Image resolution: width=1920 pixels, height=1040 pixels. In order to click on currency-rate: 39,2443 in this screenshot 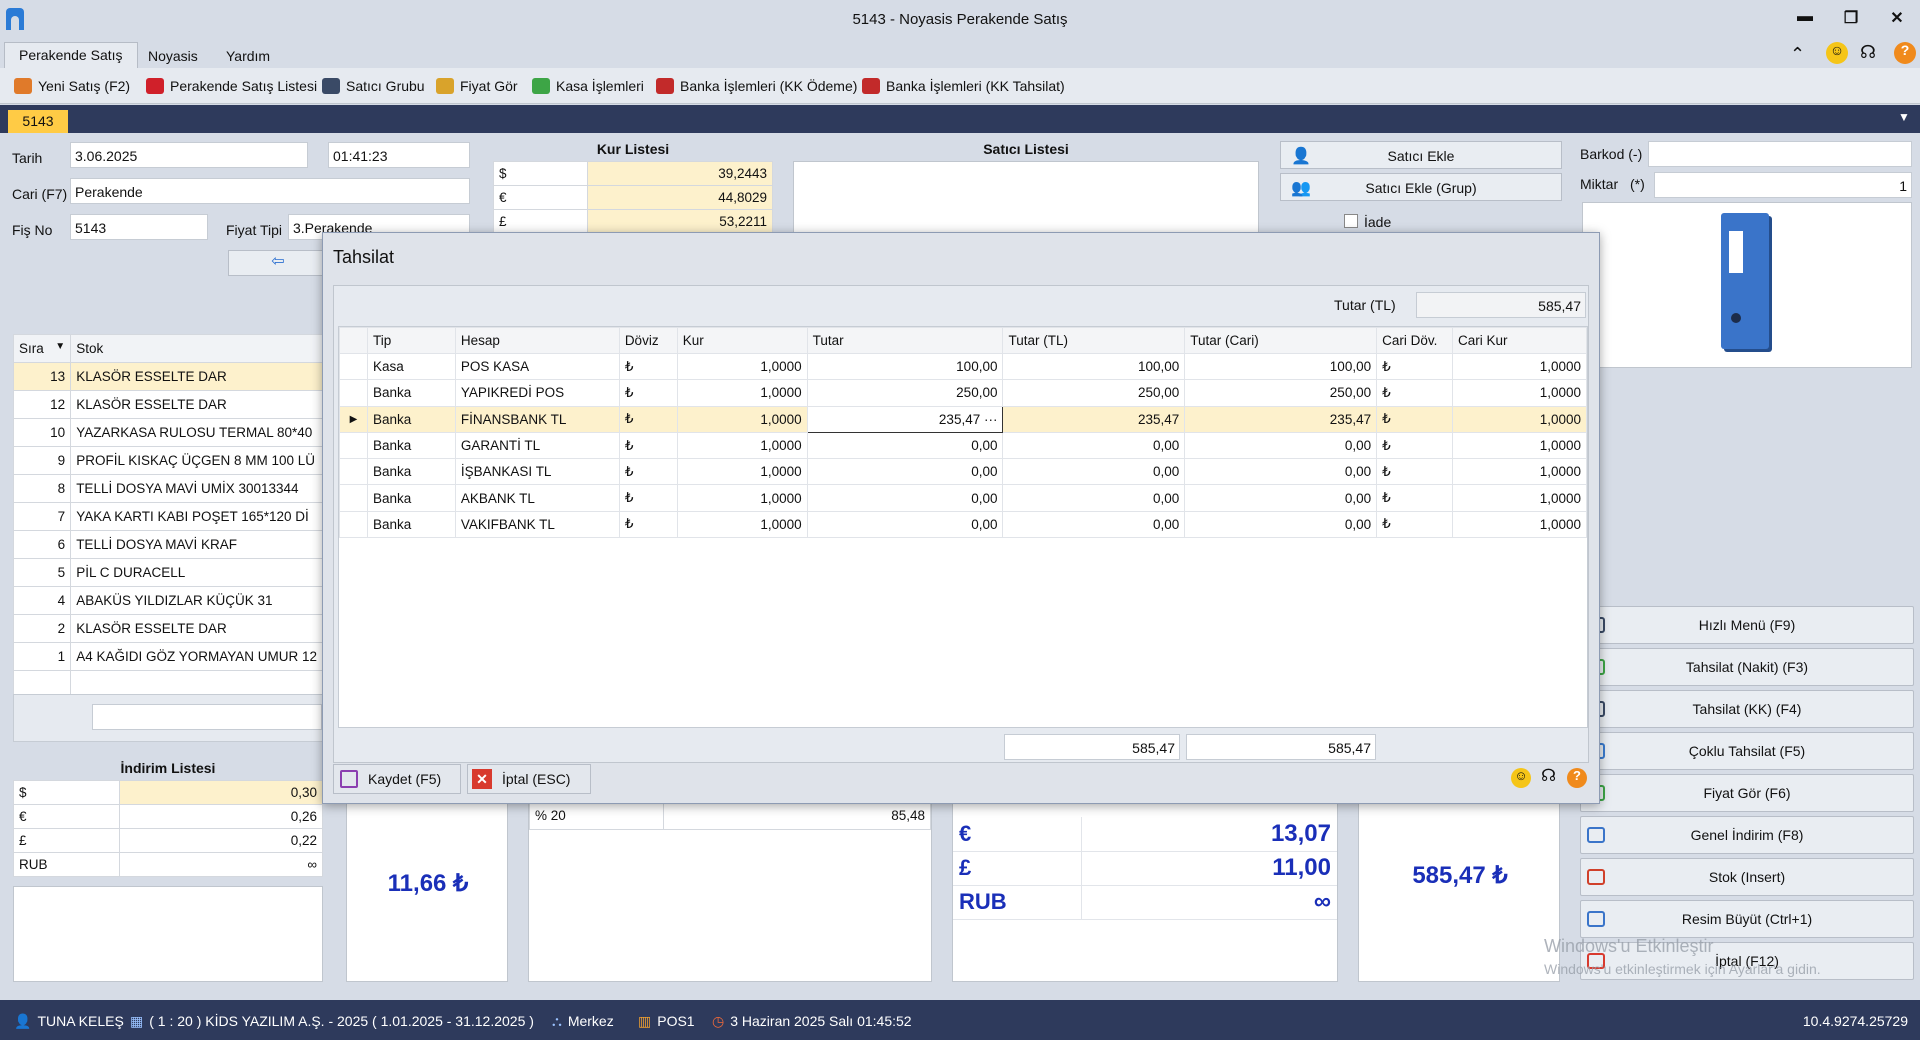, I will do `click(680, 173)`.